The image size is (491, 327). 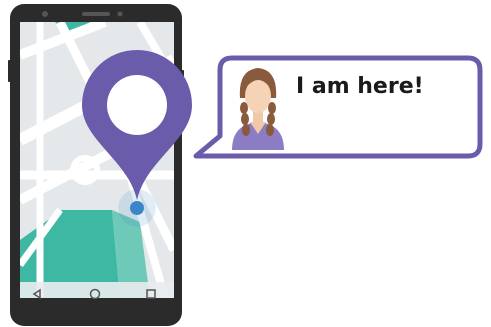 What do you see at coordinates (360, 86) in the screenshot?
I see `speech-bubble-text: I am here!` at bounding box center [360, 86].